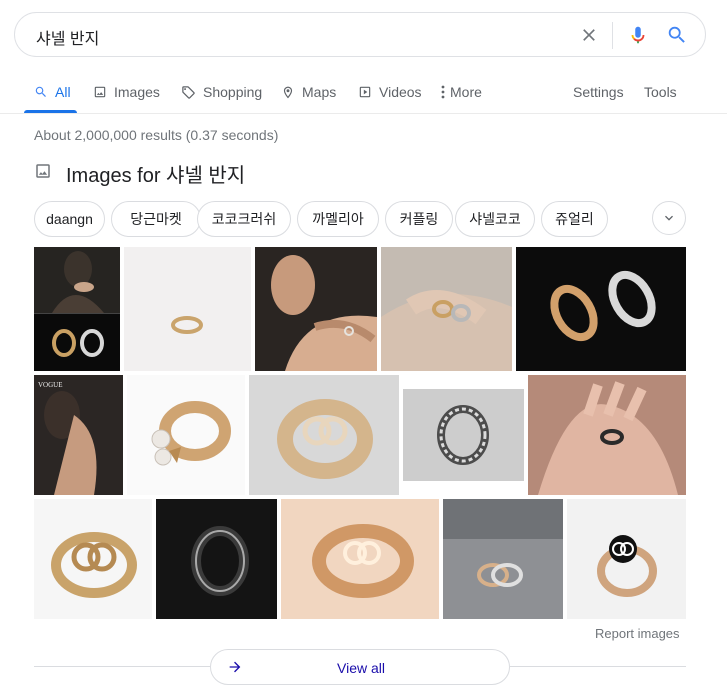  I want to click on search-input: 샤넬 반지, so click(67, 37).